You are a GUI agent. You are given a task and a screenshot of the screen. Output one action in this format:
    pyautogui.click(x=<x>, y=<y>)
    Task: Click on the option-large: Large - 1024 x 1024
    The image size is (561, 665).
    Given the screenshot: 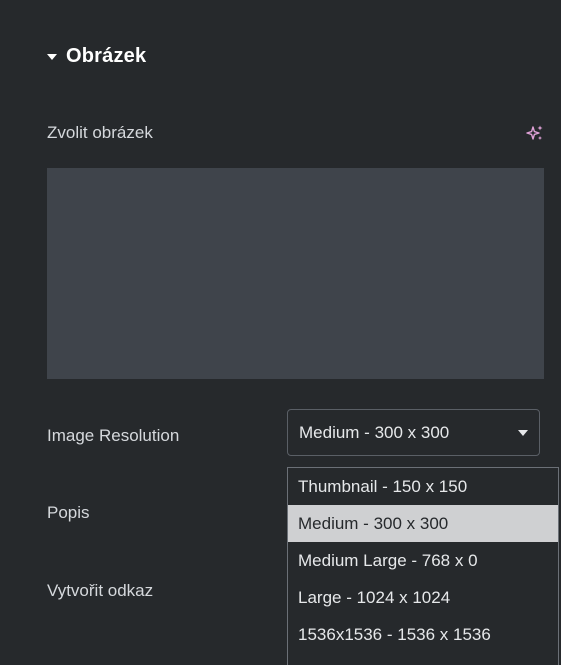 What is the action you would take?
    pyautogui.click(x=423, y=597)
    